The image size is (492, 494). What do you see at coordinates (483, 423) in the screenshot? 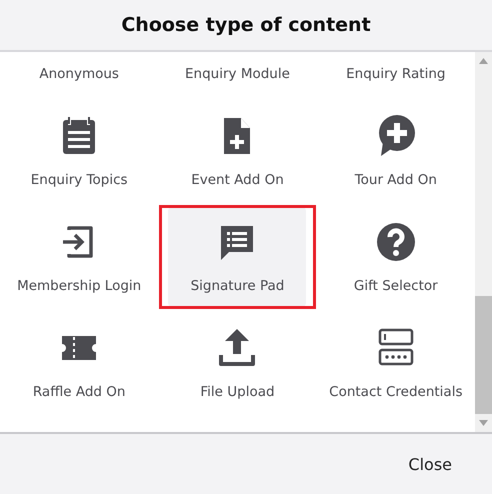
I see `scroll-down-icon` at bounding box center [483, 423].